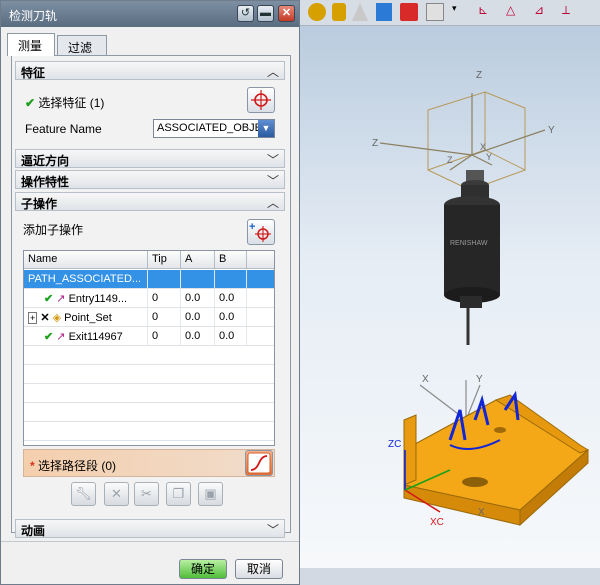 The height and width of the screenshot is (585, 600). I want to click on paste-button: ▣, so click(210, 494).